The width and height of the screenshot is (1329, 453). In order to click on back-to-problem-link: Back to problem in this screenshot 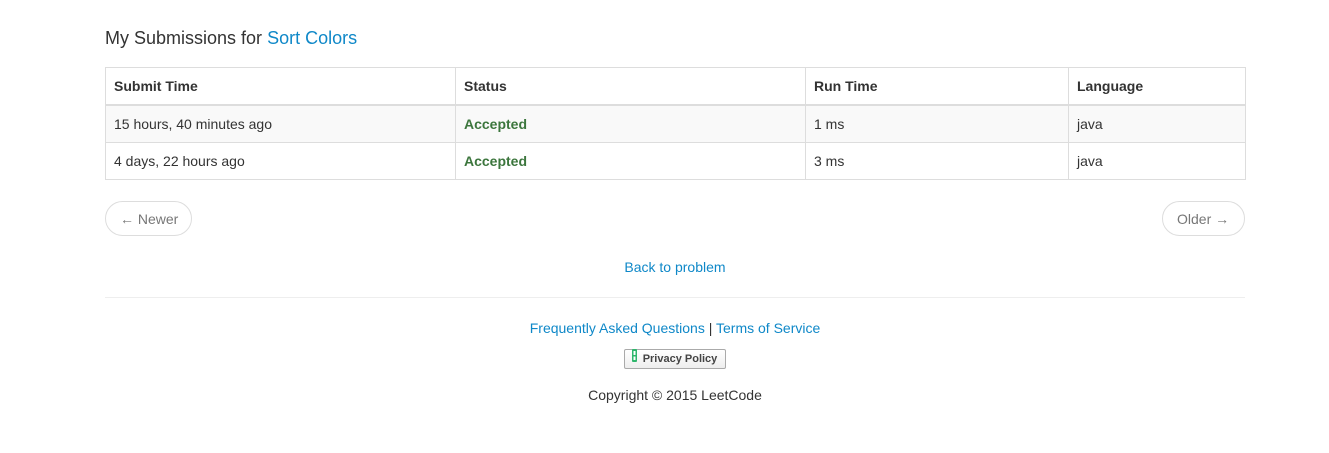, I will do `click(674, 267)`.